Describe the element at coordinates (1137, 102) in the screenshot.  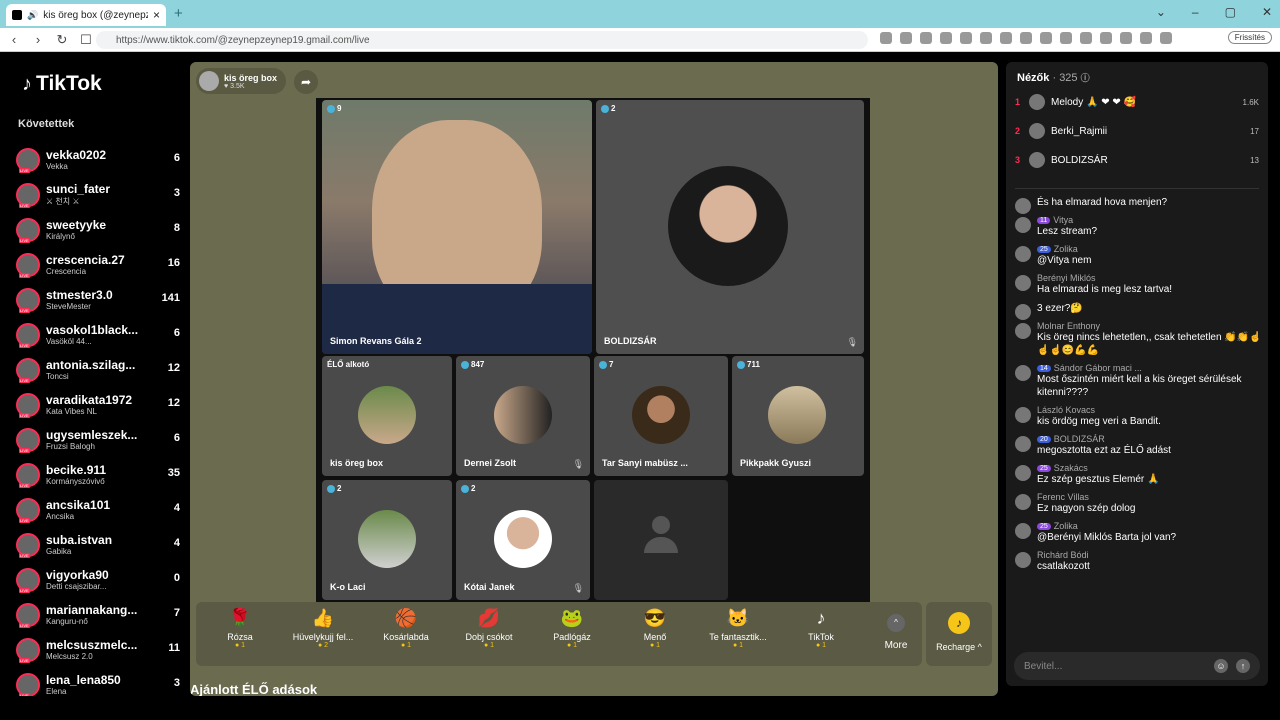
I see `top-viewer-row: 1 Melody 🙏 ❤ ❤ 🥰 1.6K` at that location.